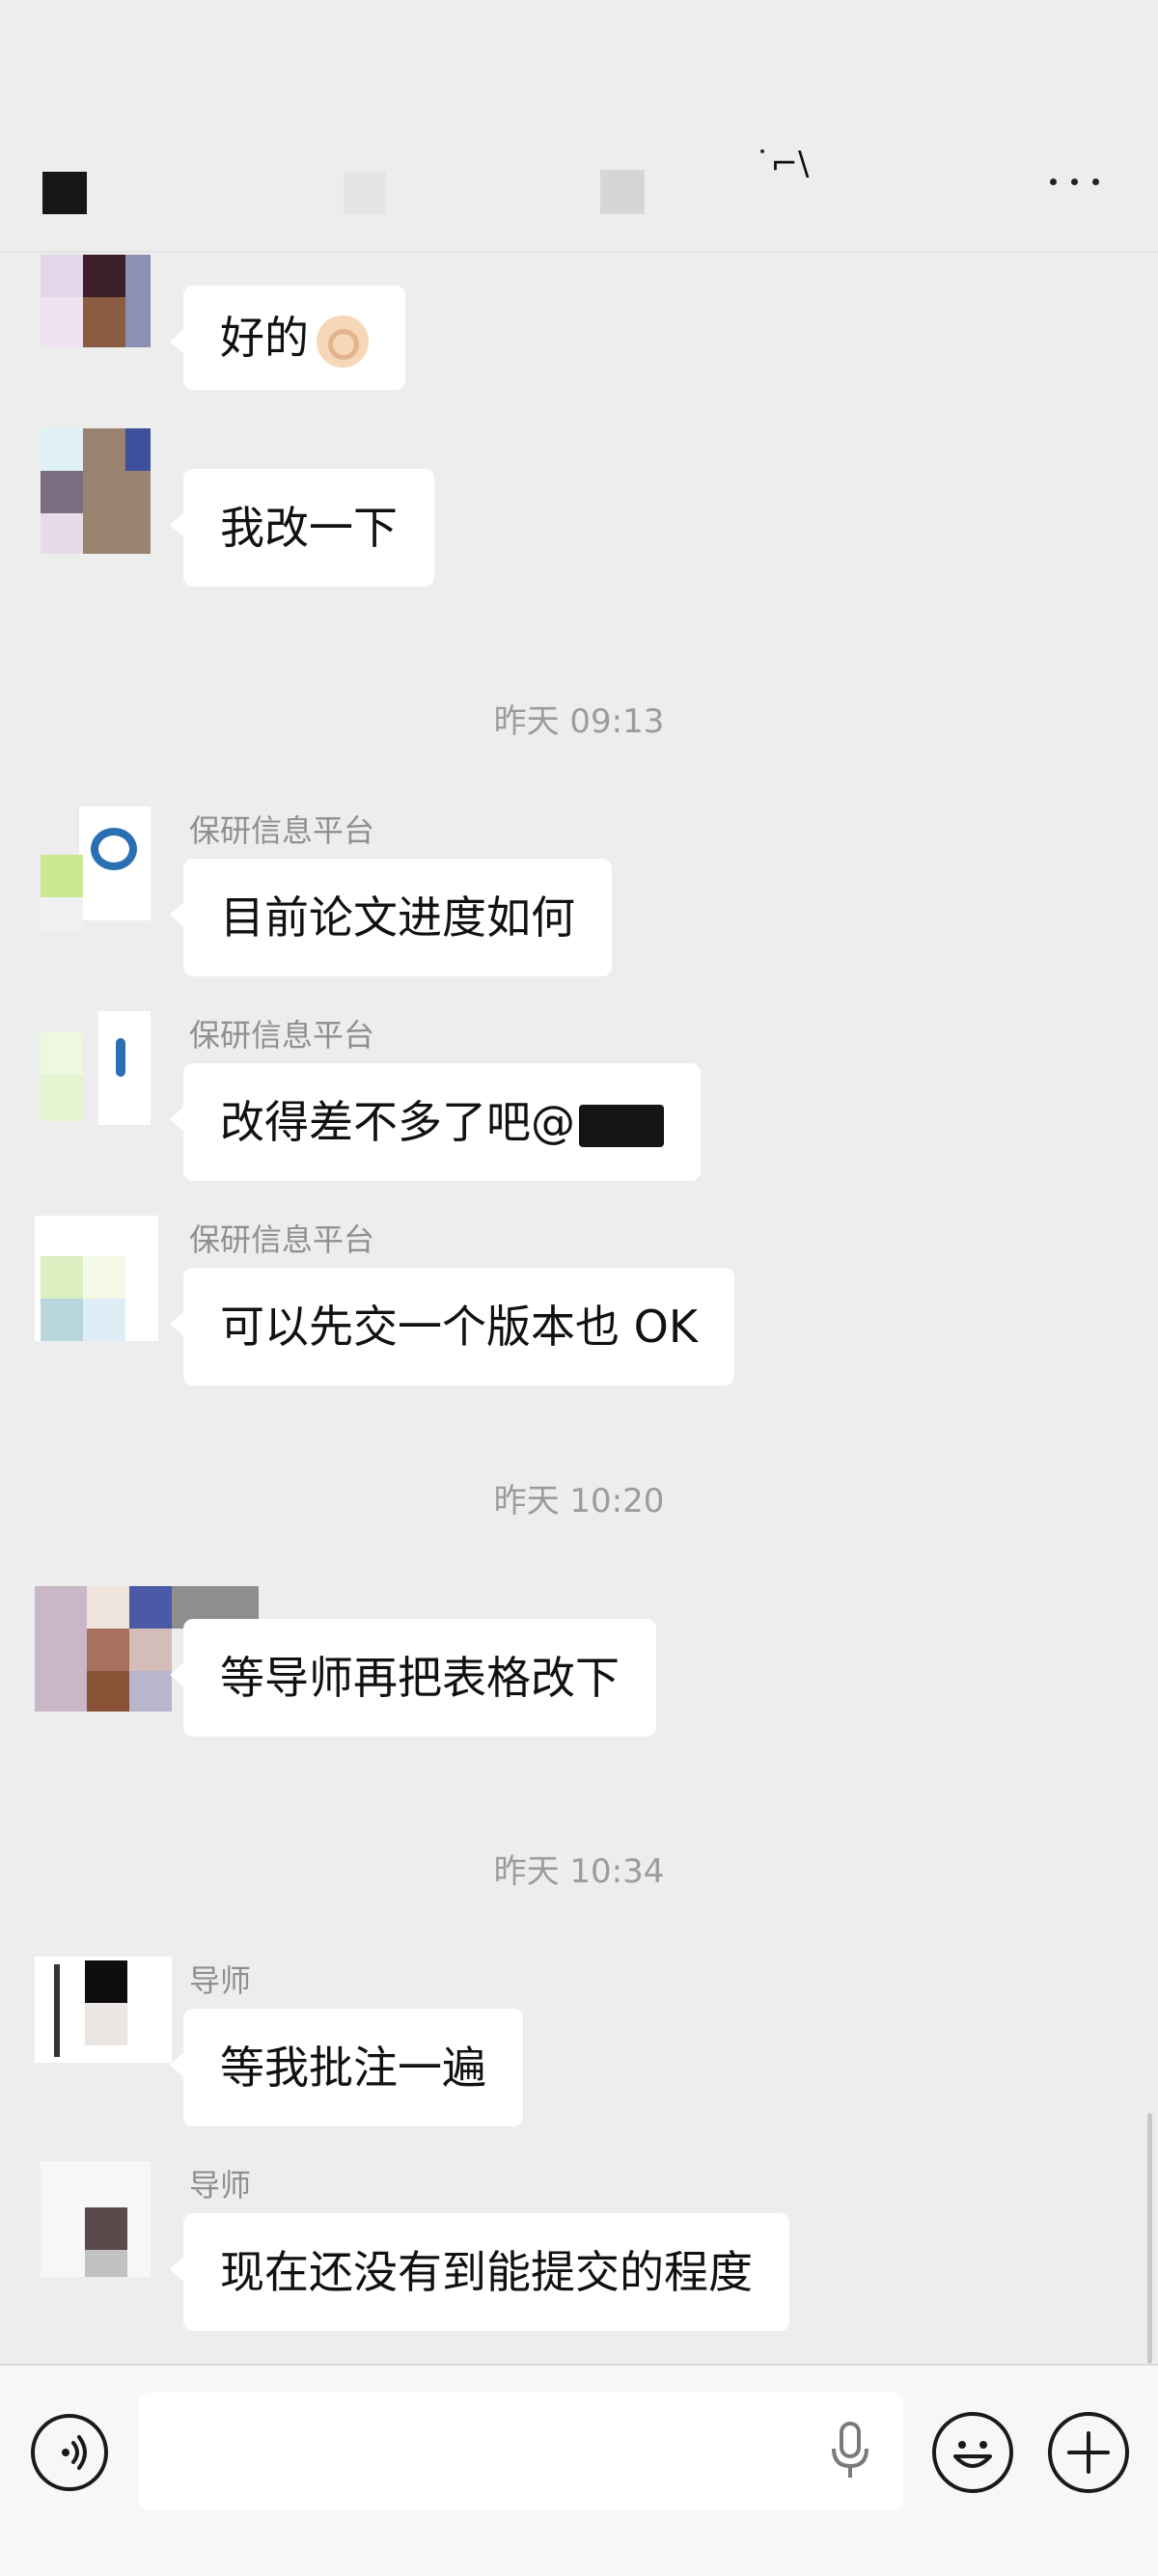 The image size is (1158, 2576). I want to click on message-bubble: 可以先交一个版本也 OK, so click(452, 1327).